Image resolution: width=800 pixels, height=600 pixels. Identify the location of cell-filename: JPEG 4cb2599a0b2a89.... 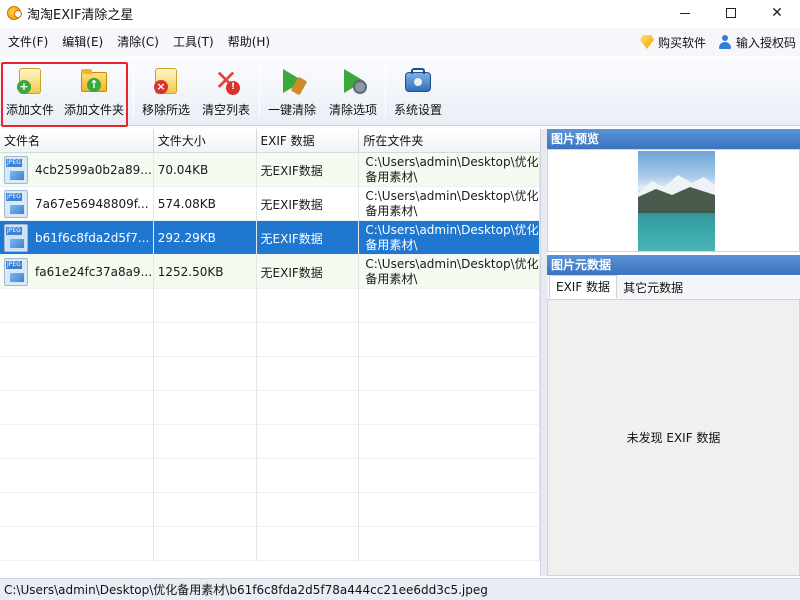
(77, 170).